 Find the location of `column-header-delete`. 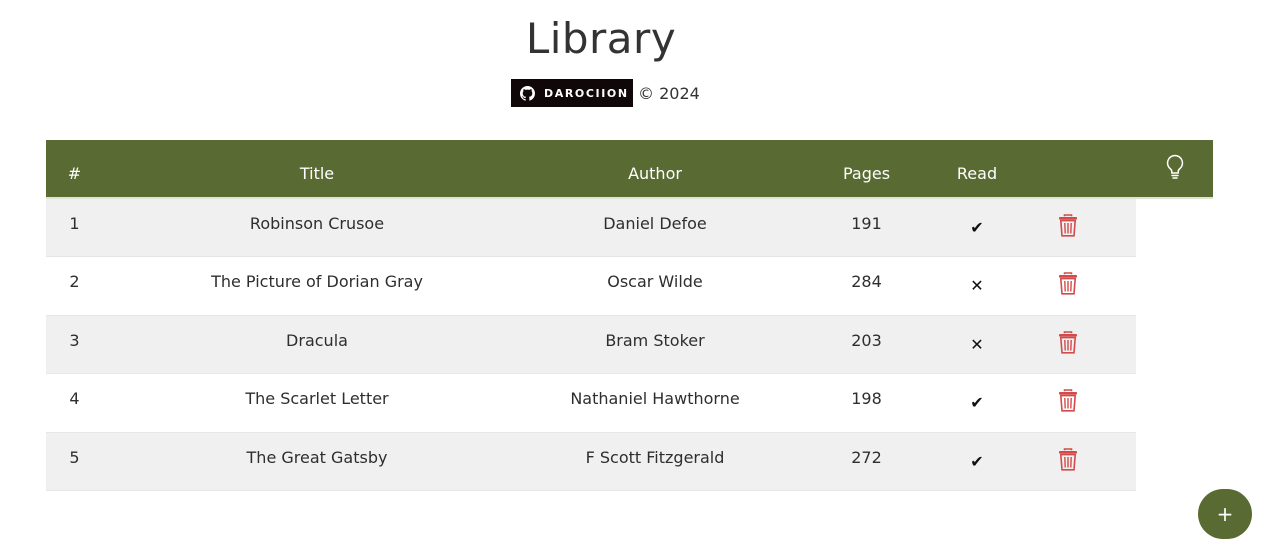

column-header-delete is located at coordinates (1068, 169).